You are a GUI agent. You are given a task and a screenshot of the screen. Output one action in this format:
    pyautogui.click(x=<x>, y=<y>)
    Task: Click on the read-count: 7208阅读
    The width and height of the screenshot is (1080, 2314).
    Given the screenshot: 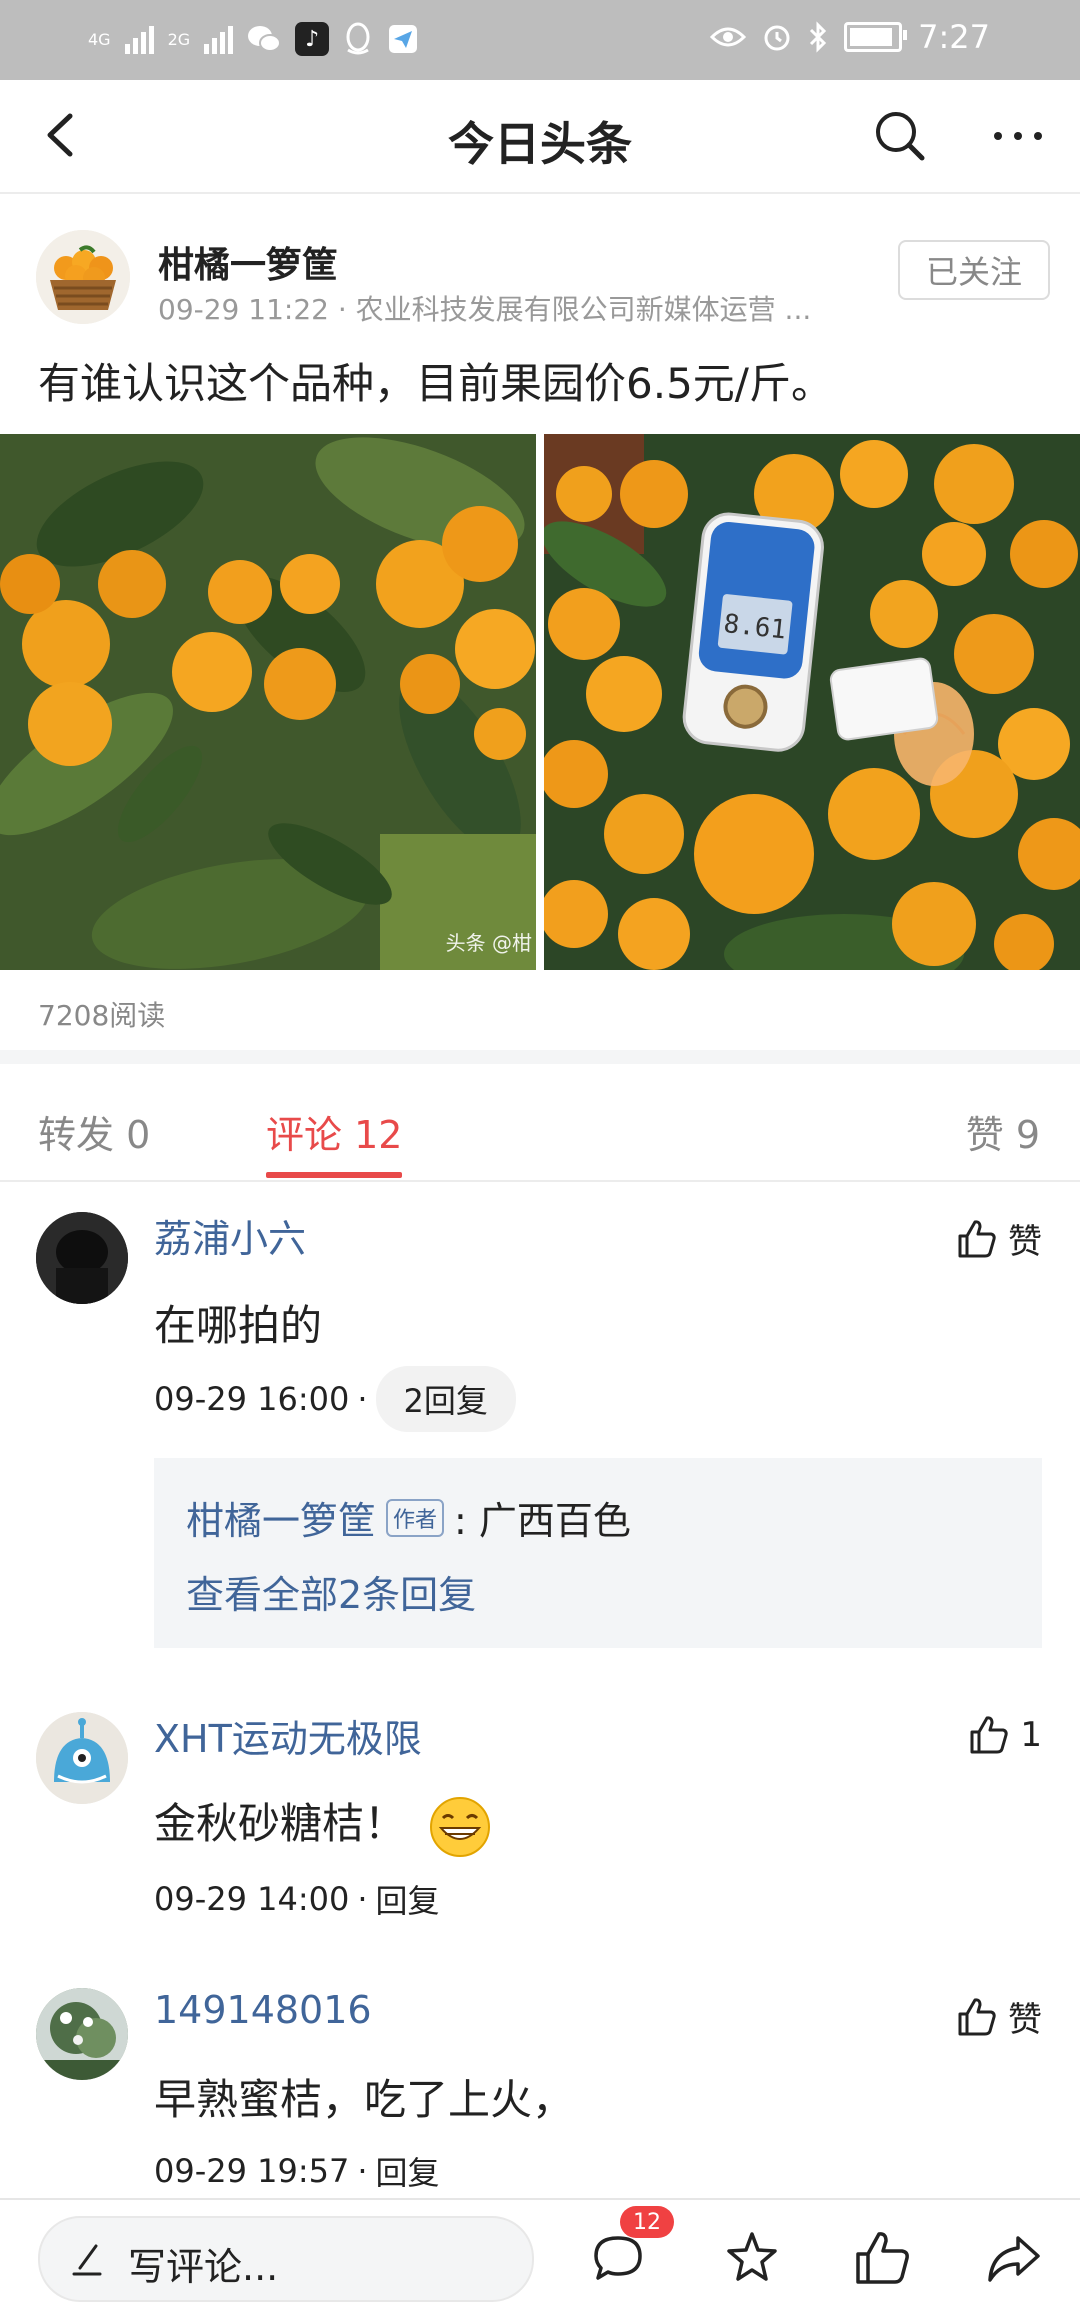 What is the action you would take?
    pyautogui.click(x=102, y=1015)
    